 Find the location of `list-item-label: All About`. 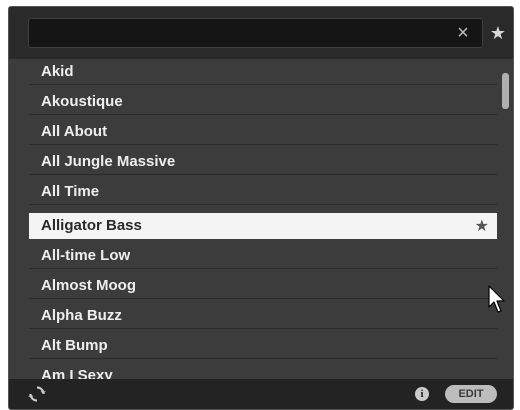

list-item-label: All About is located at coordinates (74, 131).